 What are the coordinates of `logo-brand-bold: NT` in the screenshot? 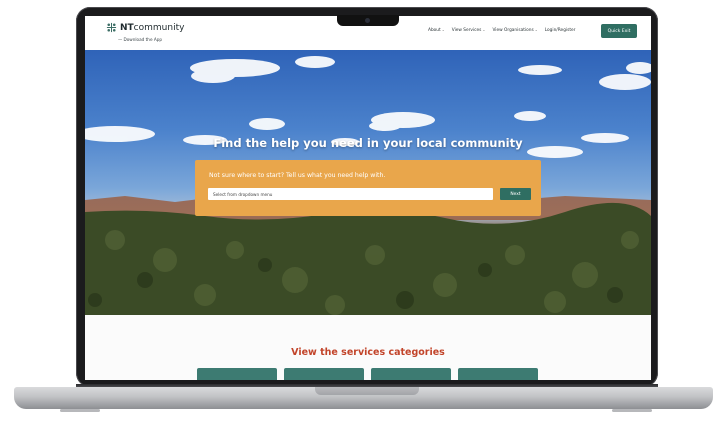 It's located at (127, 27).